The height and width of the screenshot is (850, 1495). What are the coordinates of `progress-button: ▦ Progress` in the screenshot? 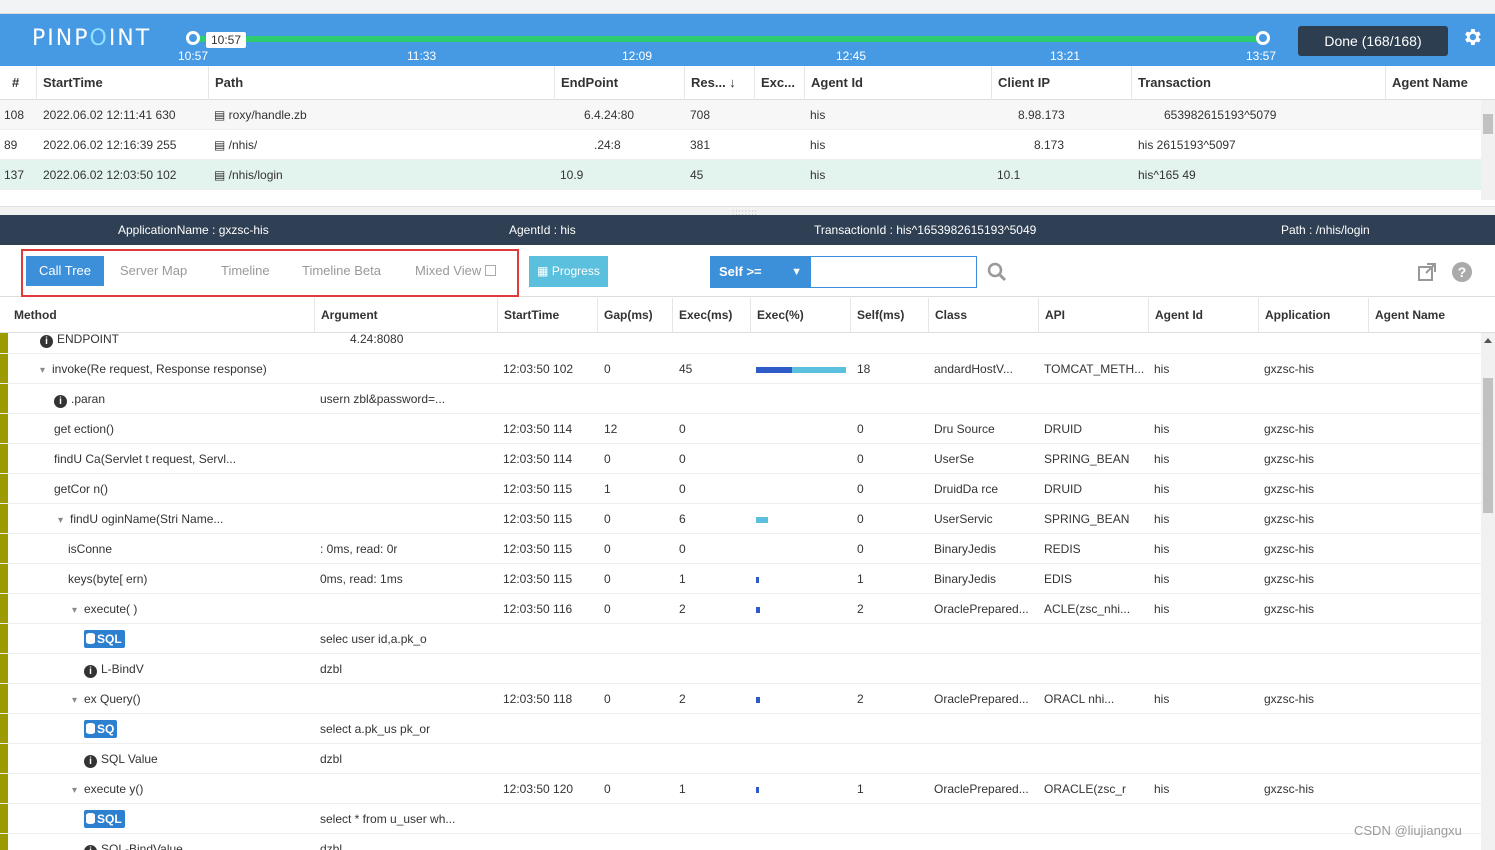 It's located at (568, 271).